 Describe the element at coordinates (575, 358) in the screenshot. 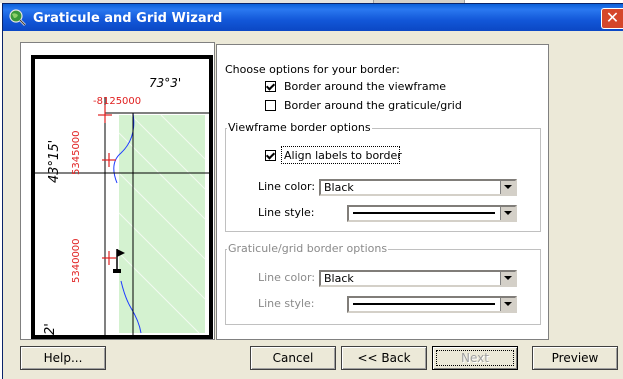

I see `preview-button: Preview` at that location.